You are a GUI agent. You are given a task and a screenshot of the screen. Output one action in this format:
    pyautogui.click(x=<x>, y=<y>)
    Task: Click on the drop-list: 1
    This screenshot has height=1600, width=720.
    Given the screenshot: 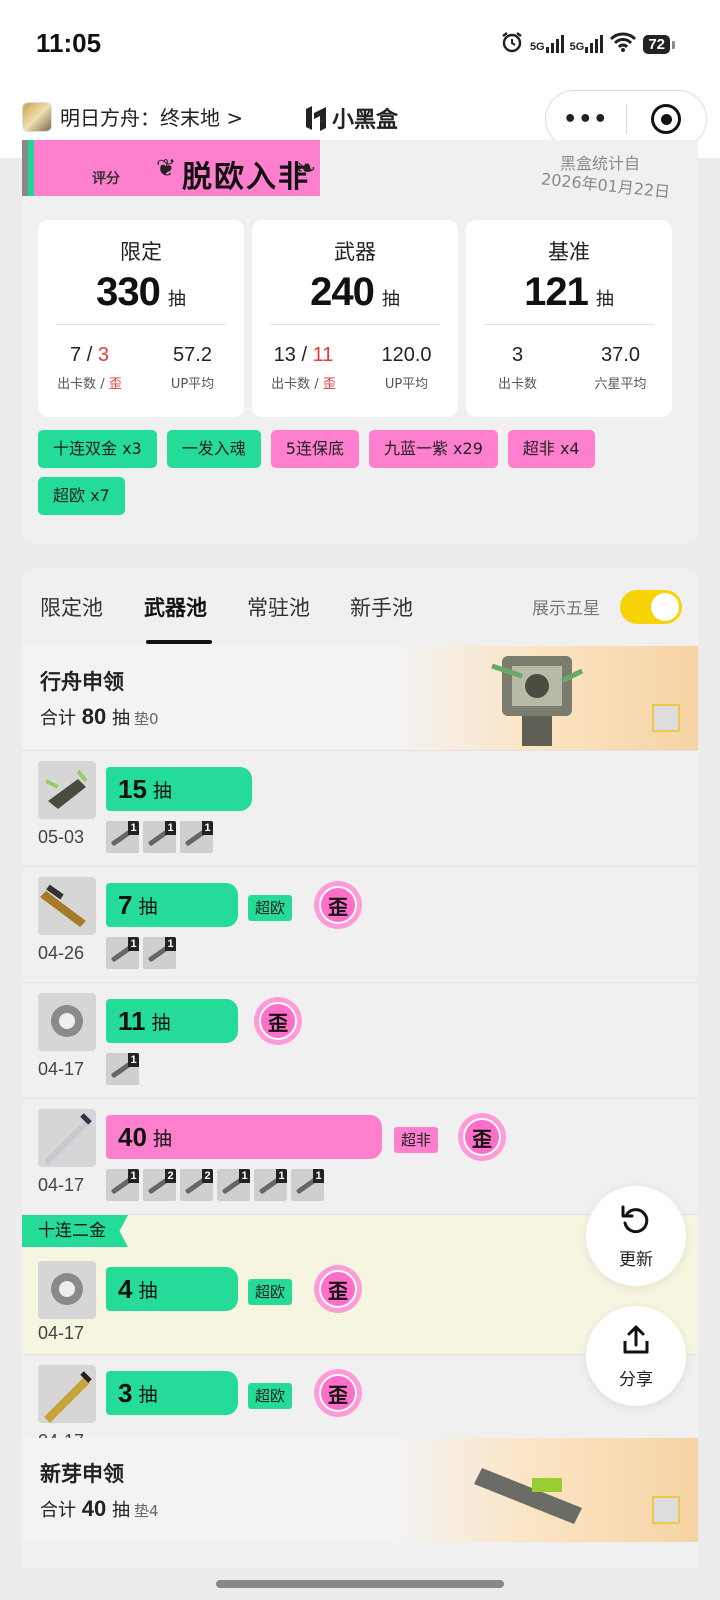 What is the action you would take?
    pyautogui.click(x=122, y=1069)
    